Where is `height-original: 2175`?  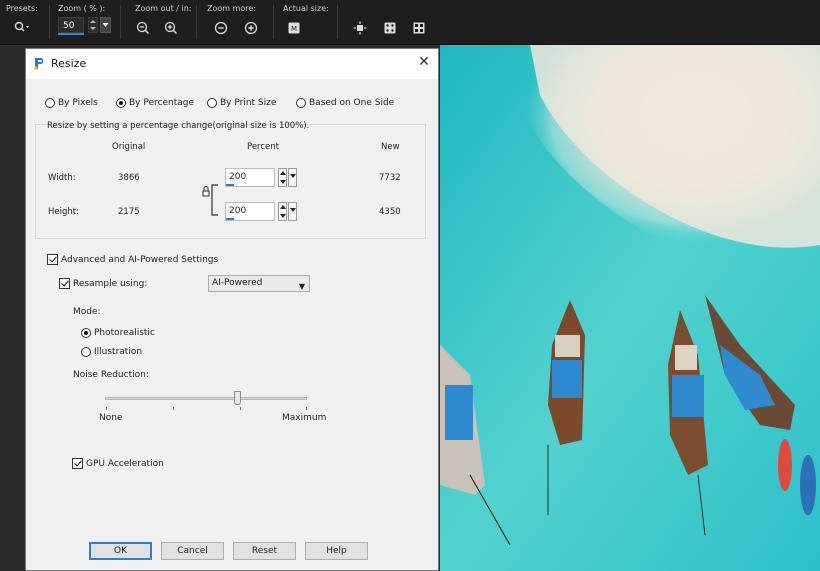
height-original: 2175 is located at coordinates (129, 212).